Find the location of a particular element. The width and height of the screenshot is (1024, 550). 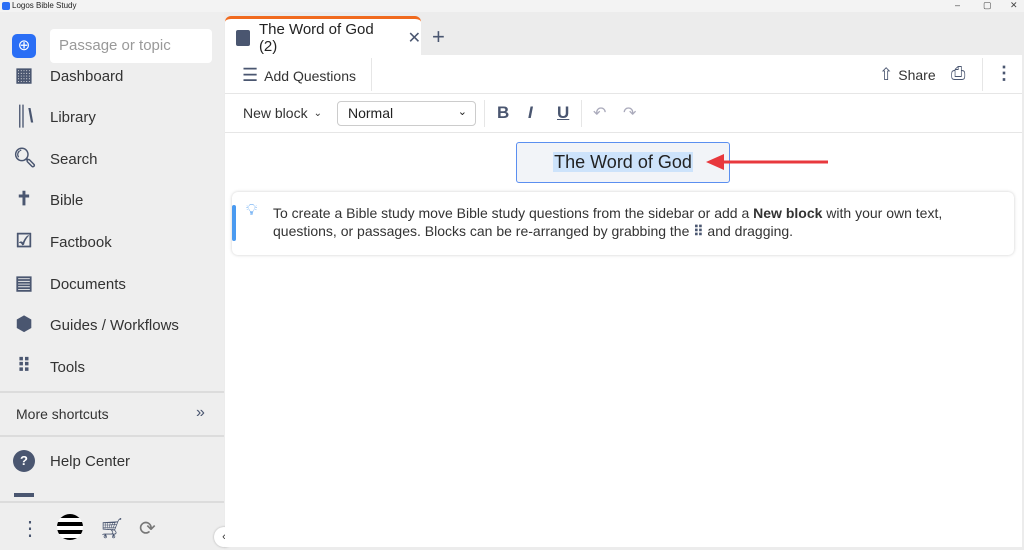

new-block-dropdown: New block ⌄ is located at coordinates (282, 113).